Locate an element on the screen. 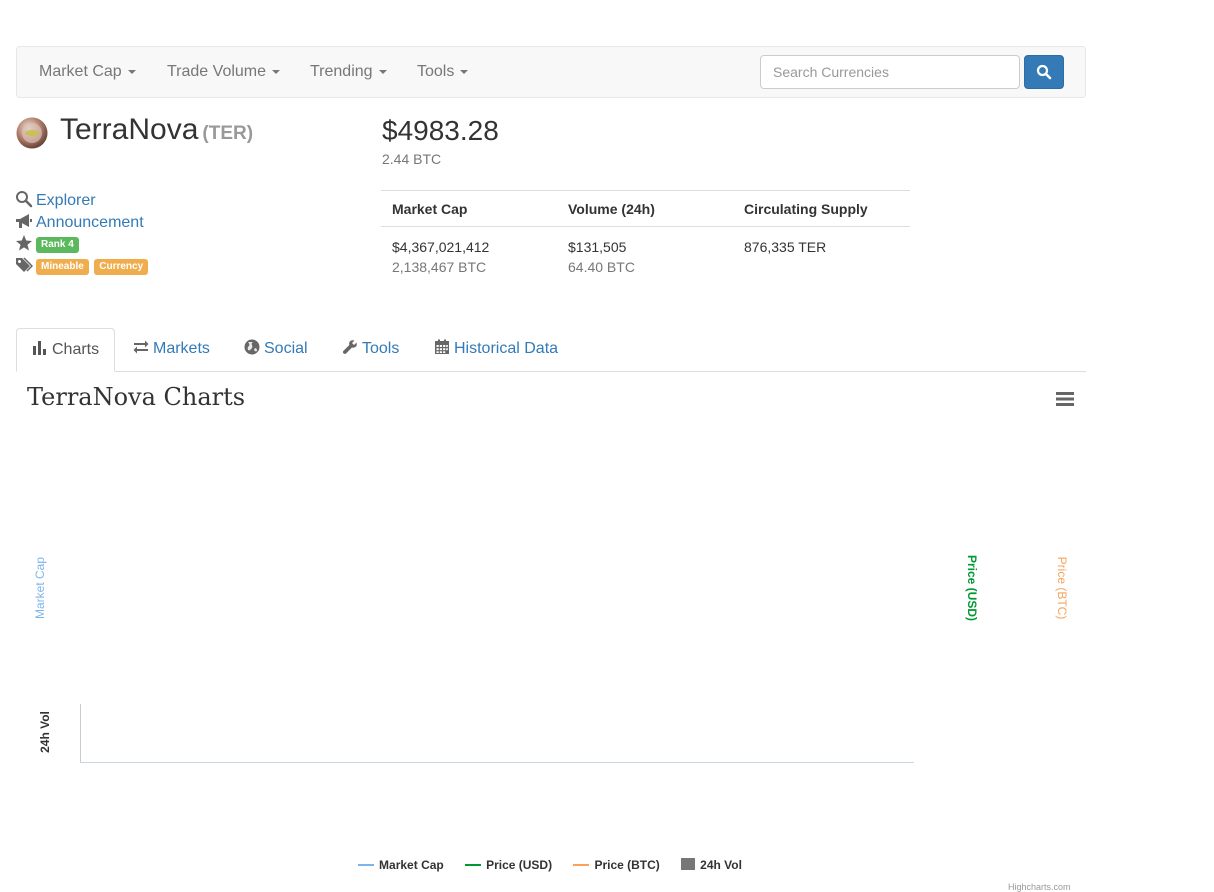 The height and width of the screenshot is (892, 1214). tab-label: Social is located at coordinates (286, 348).